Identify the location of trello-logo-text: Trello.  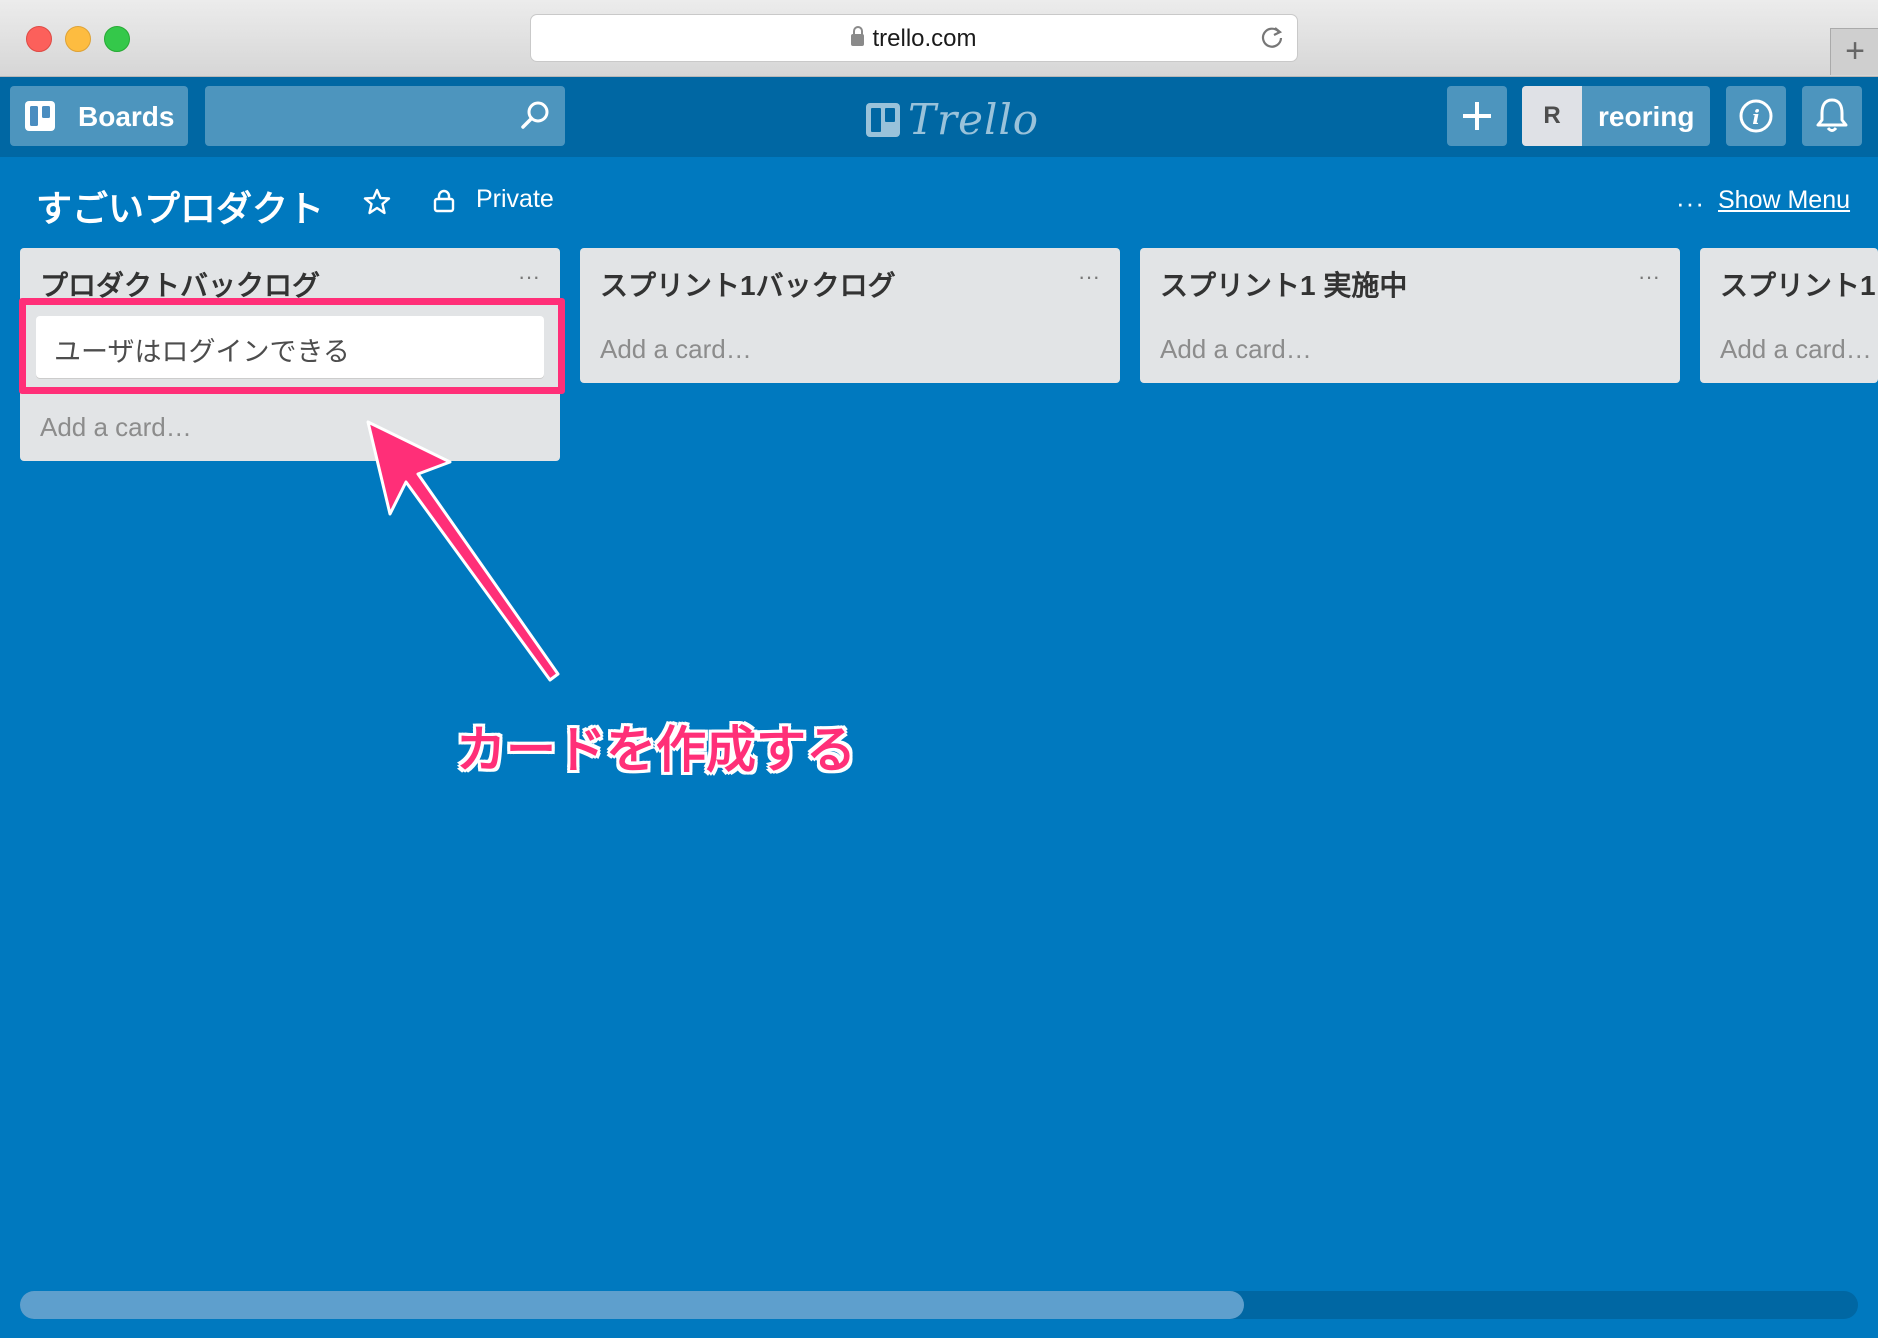
(974, 119).